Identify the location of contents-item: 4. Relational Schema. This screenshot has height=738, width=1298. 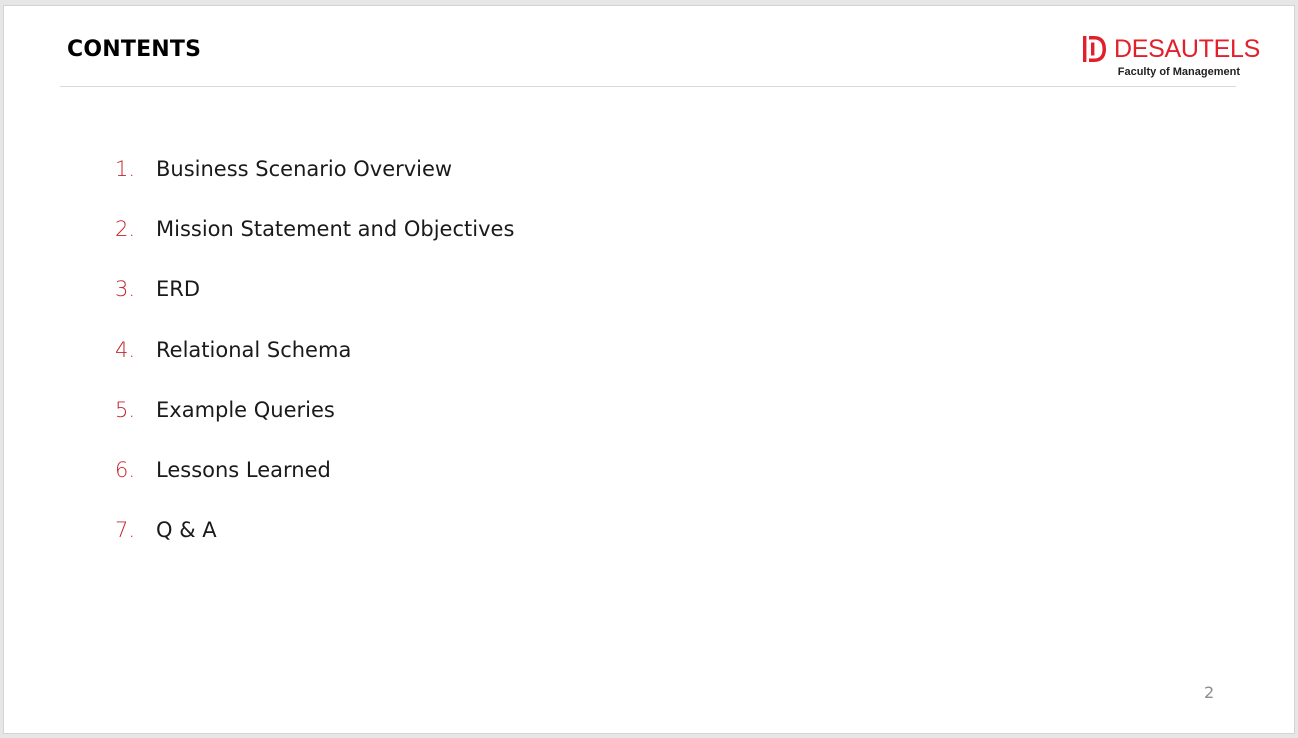
(314, 365).